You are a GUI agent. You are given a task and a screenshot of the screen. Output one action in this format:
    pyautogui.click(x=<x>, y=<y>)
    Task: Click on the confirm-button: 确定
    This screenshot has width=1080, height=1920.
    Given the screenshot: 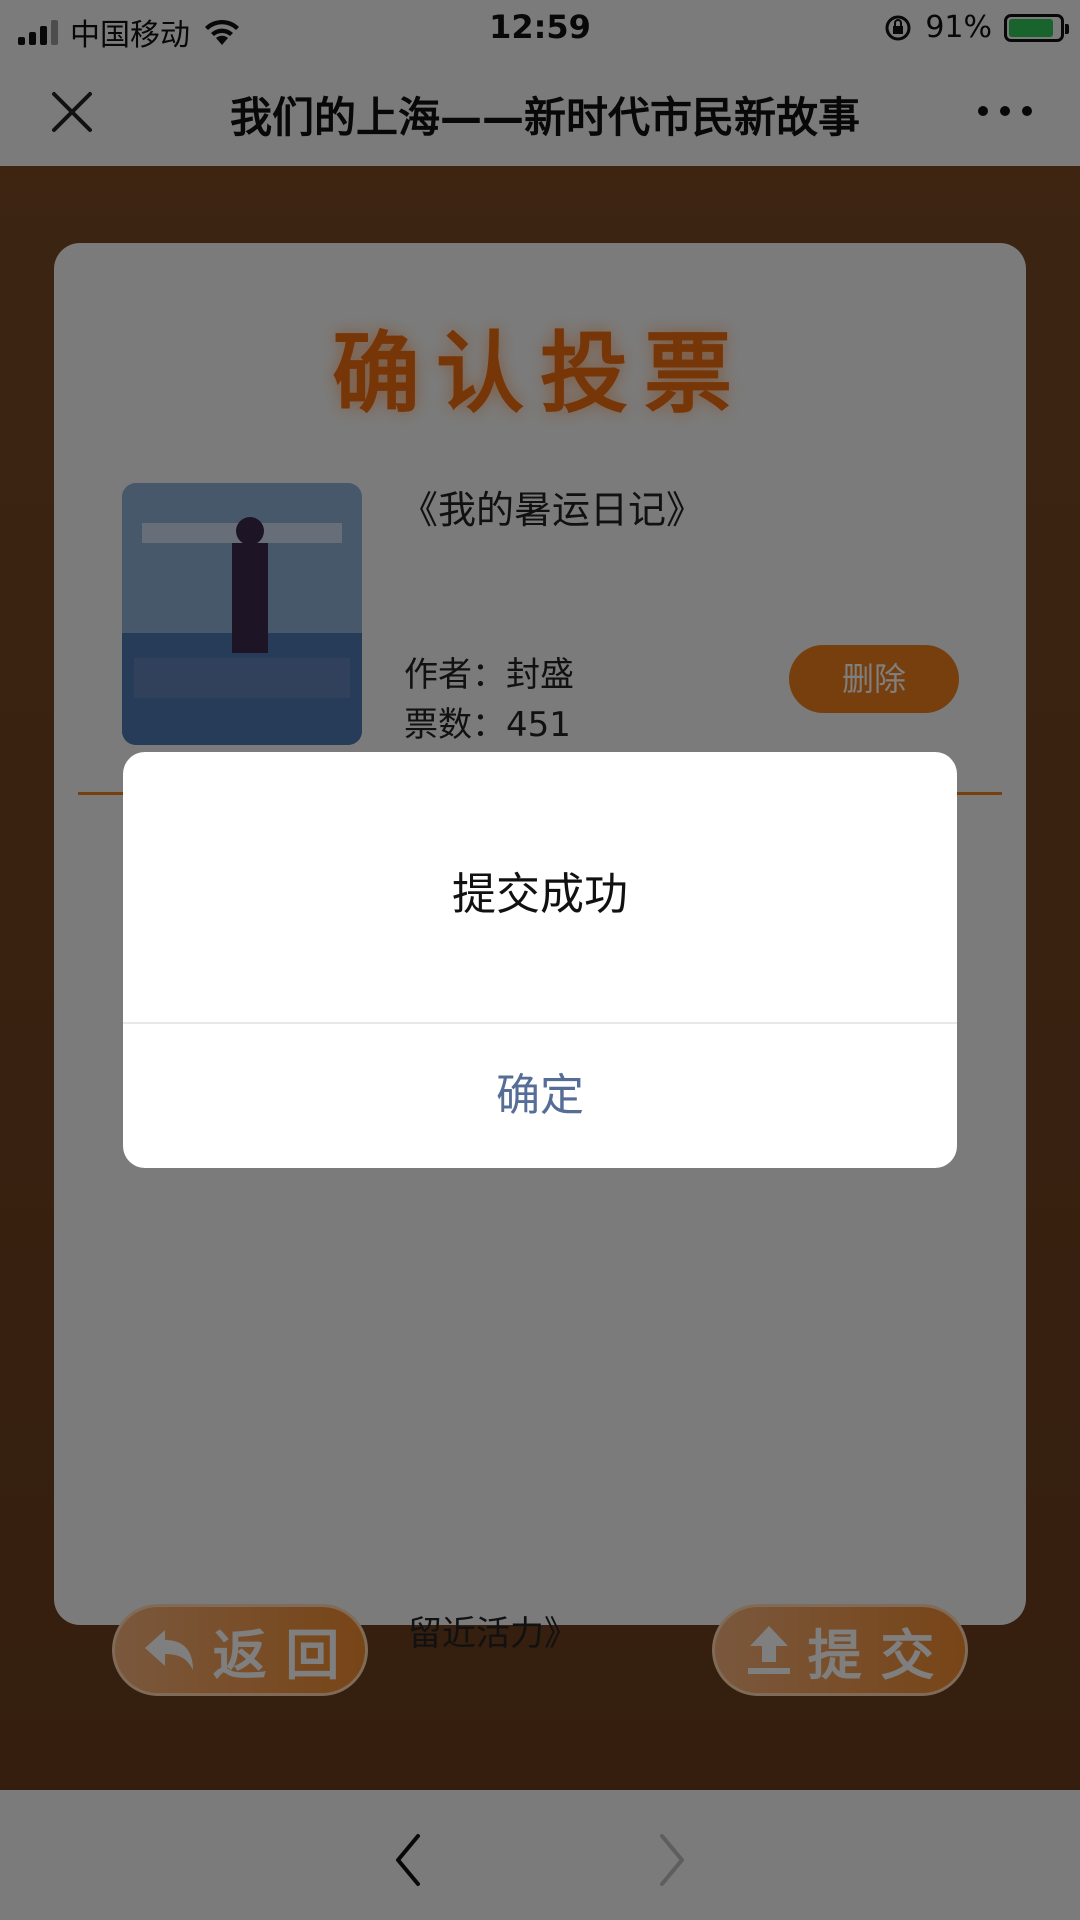 What is the action you would take?
    pyautogui.click(x=540, y=1096)
    